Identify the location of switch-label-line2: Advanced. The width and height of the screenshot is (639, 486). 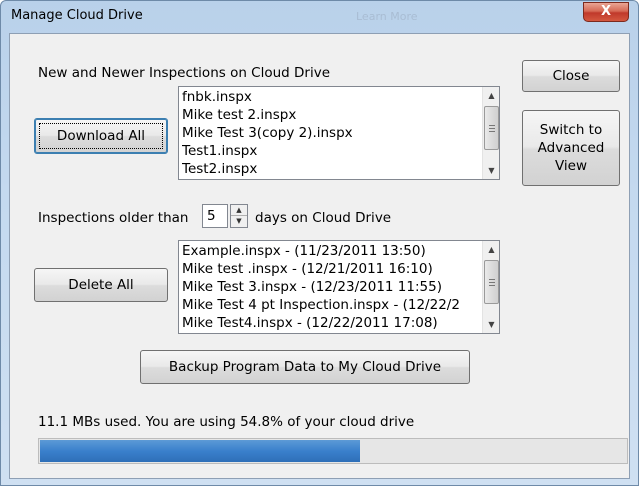
(571, 148).